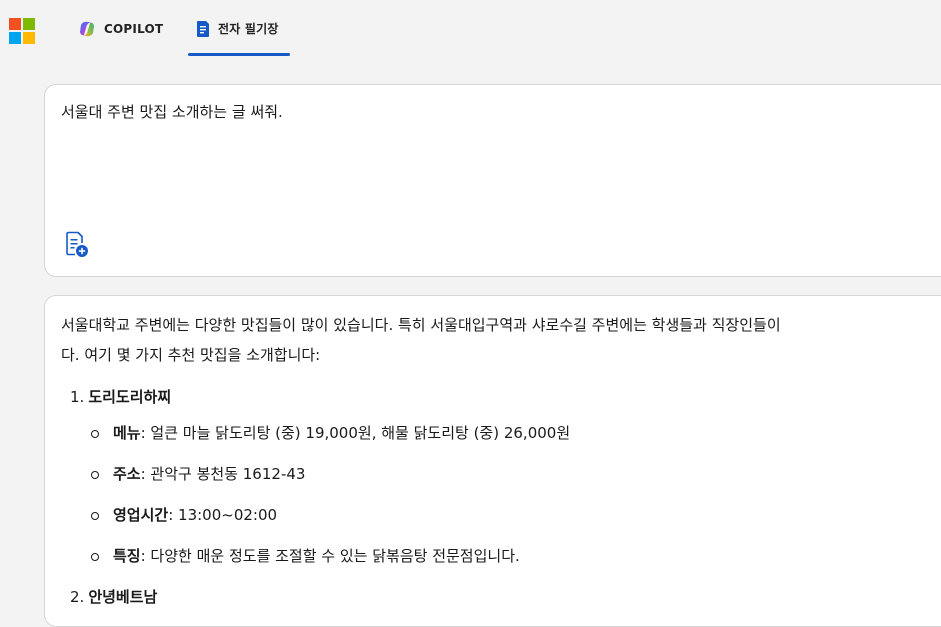 Image resolution: width=941 pixels, height=627 pixels. Describe the element at coordinates (141, 515) in the screenshot. I see `detail-key: 영업시간` at that location.